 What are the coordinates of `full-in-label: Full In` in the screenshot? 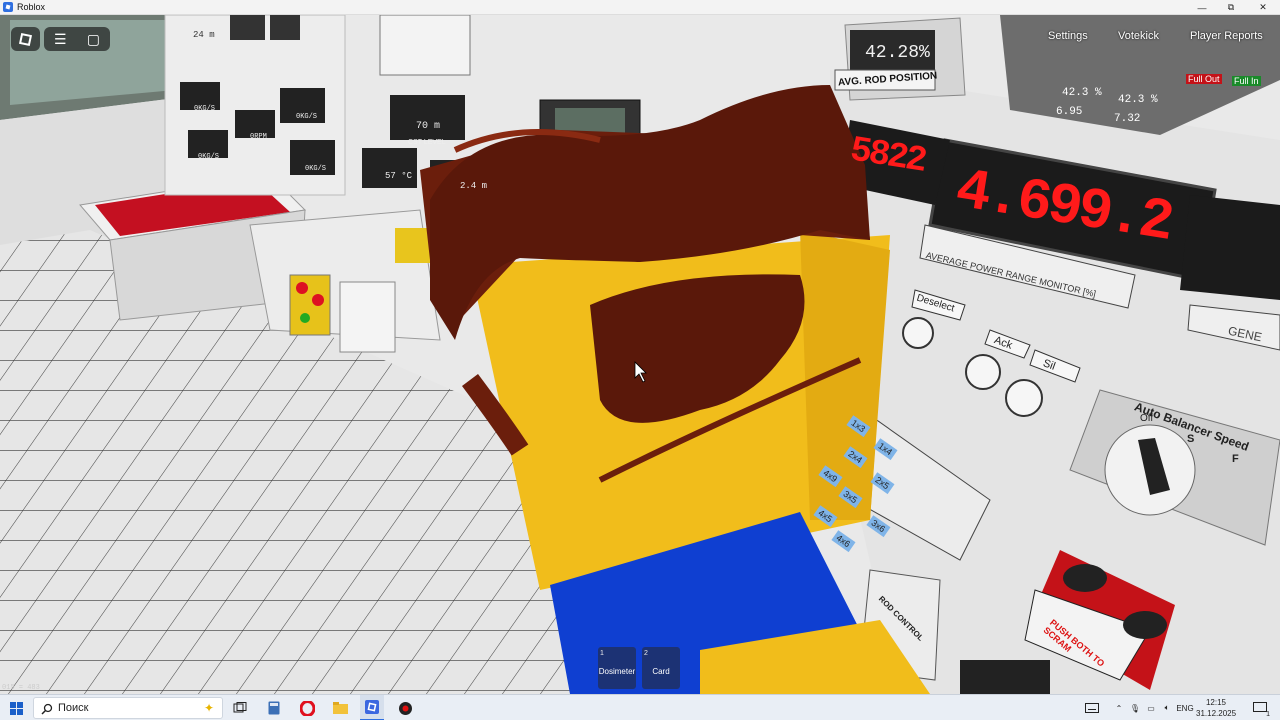 It's located at (1246, 81).